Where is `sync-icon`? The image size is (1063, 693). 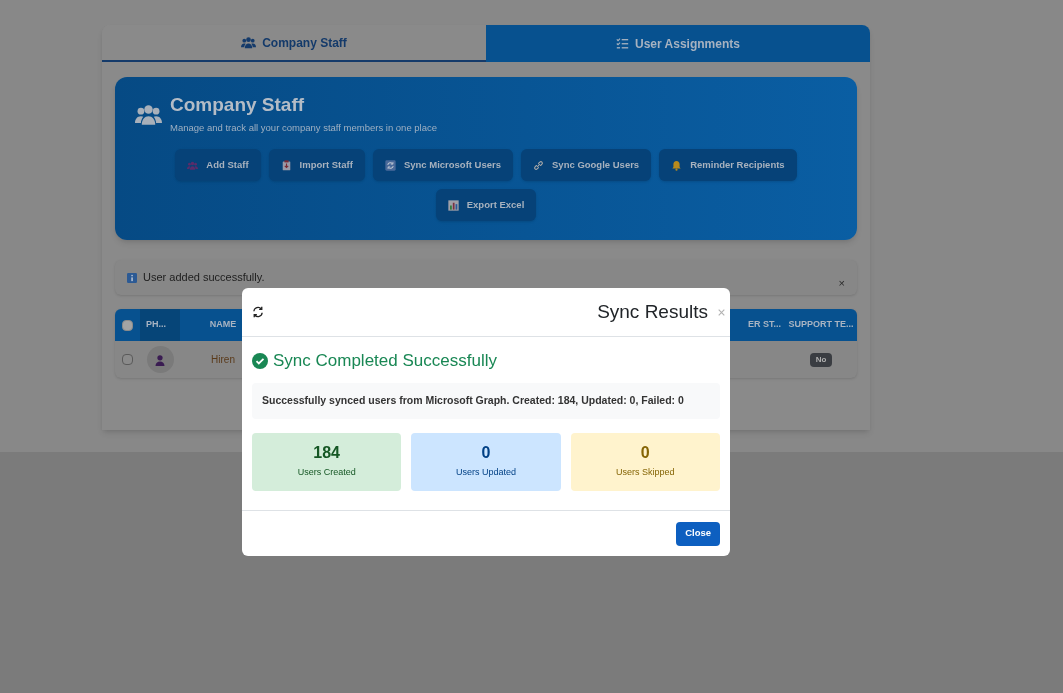 sync-icon is located at coordinates (390, 165).